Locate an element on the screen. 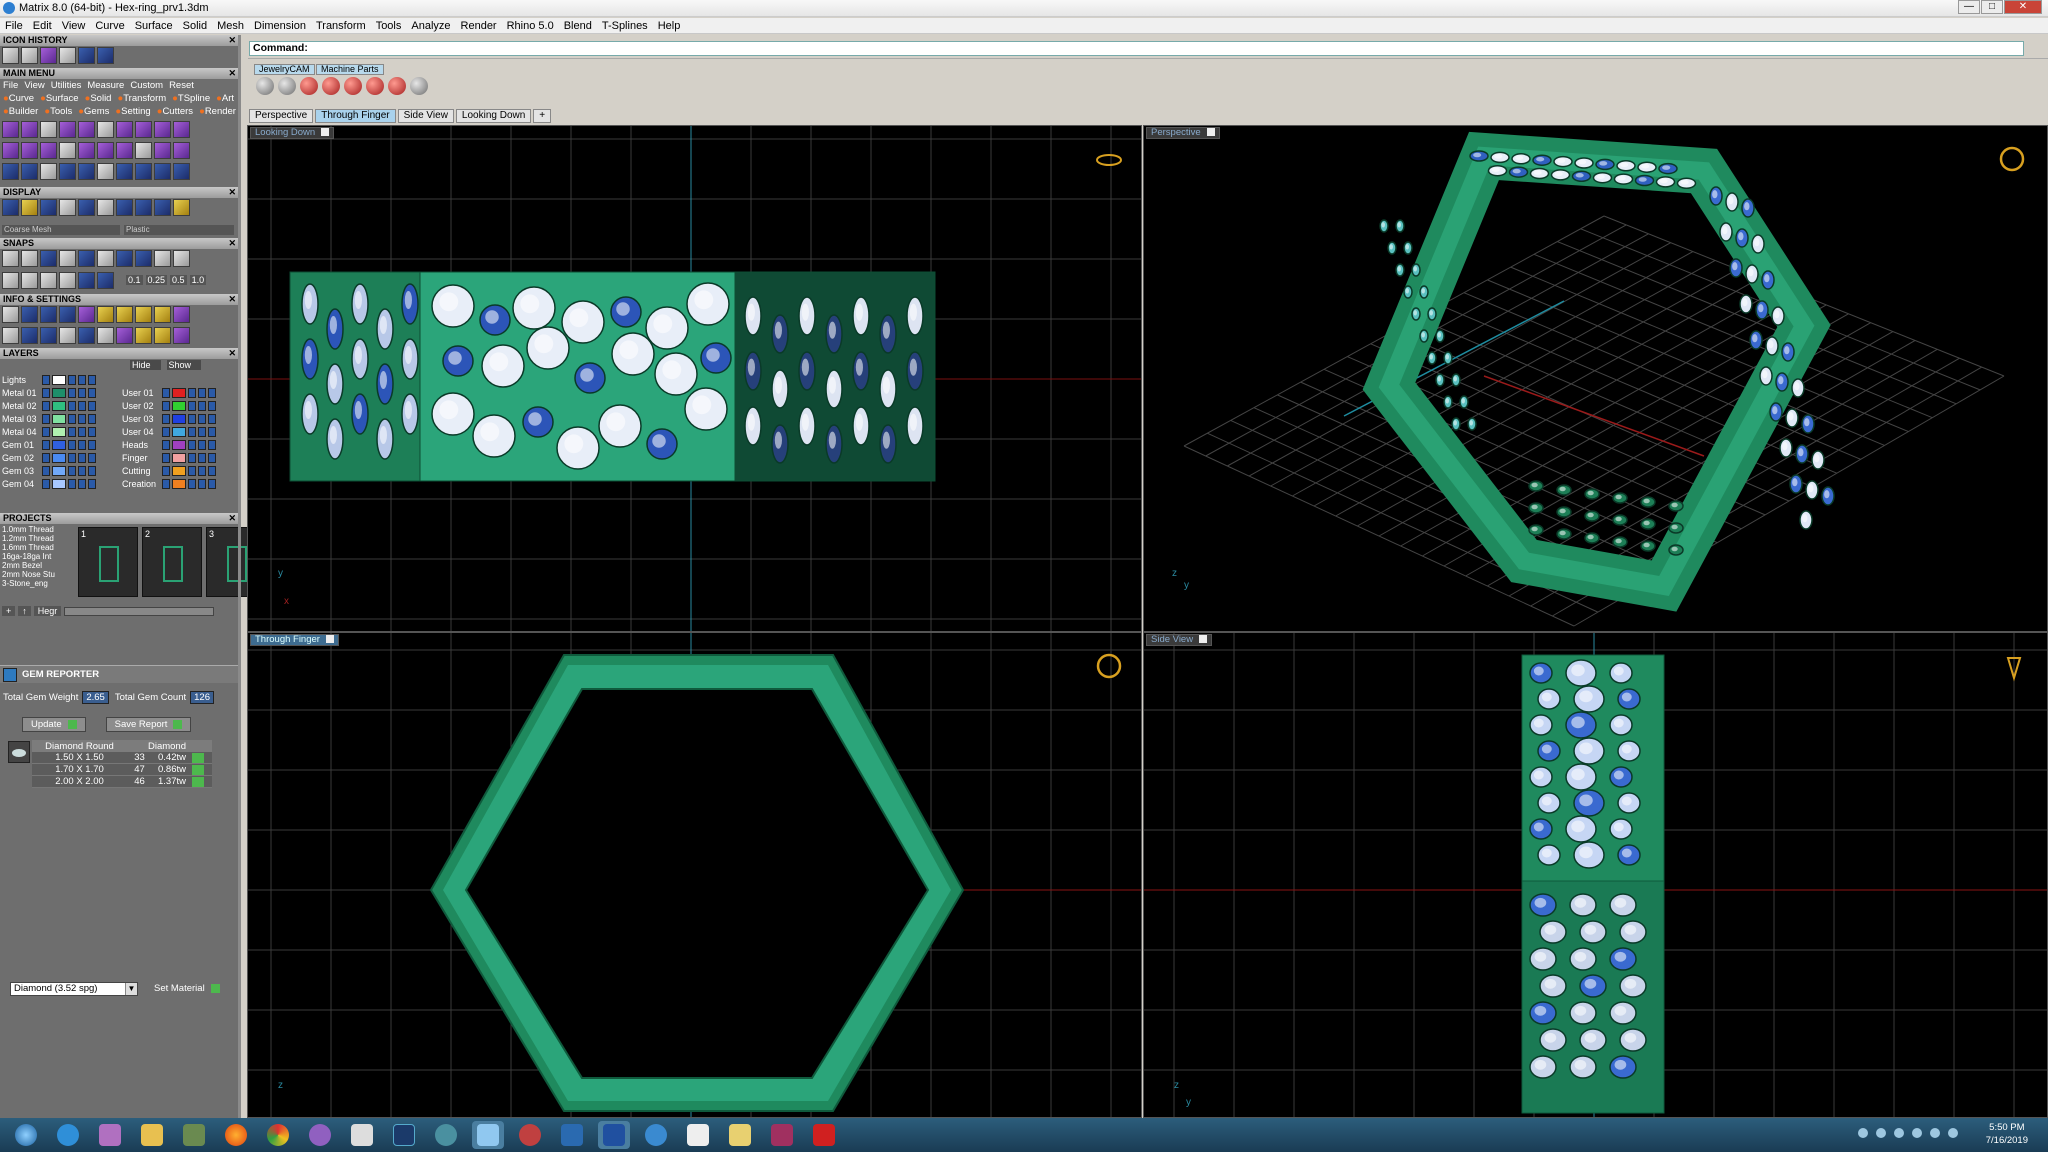 The height and width of the screenshot is (1152, 2048). layer-row: User 01 is located at coordinates (179, 392).